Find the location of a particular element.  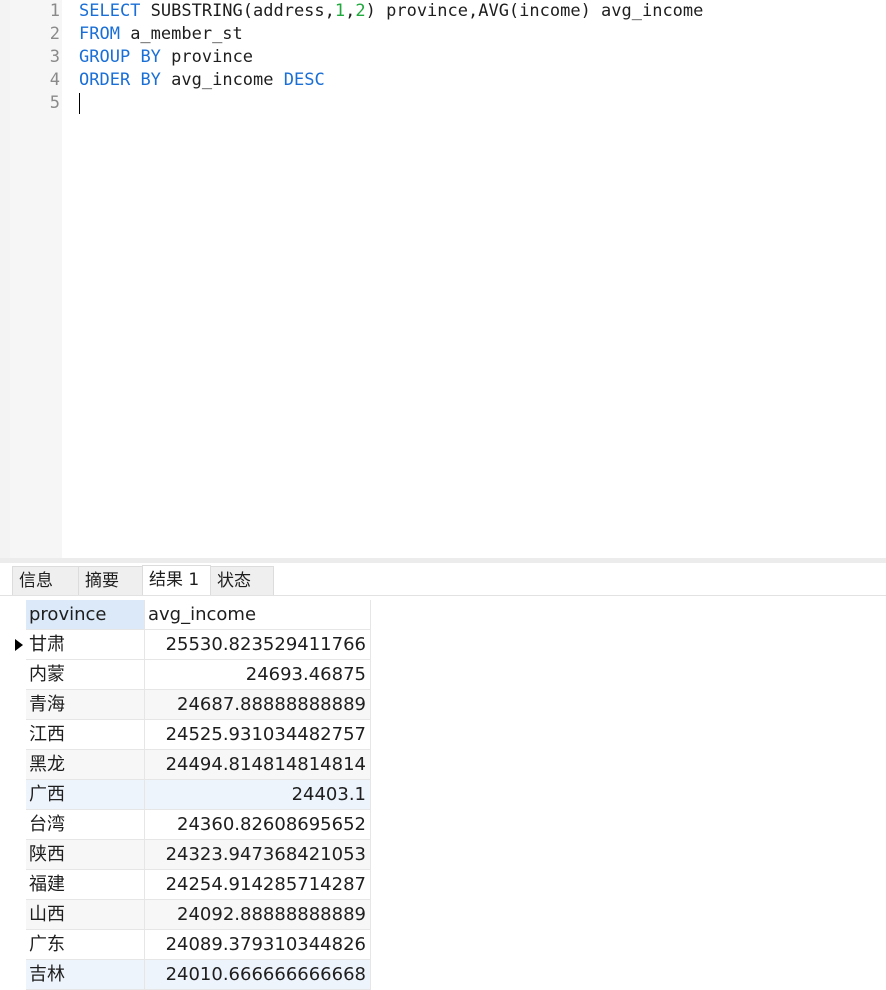

column-header-province: province is located at coordinates (85, 615).